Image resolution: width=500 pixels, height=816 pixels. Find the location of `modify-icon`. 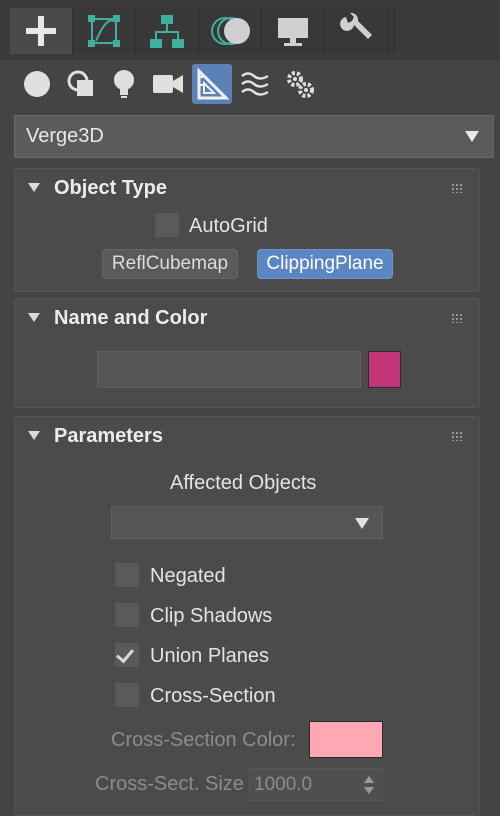

modify-icon is located at coordinates (104, 31).